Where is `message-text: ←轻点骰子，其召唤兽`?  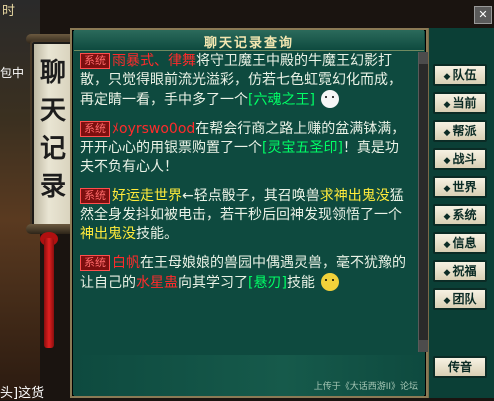
message-text: ←轻点骰子，其召唤兽 is located at coordinates (251, 196).